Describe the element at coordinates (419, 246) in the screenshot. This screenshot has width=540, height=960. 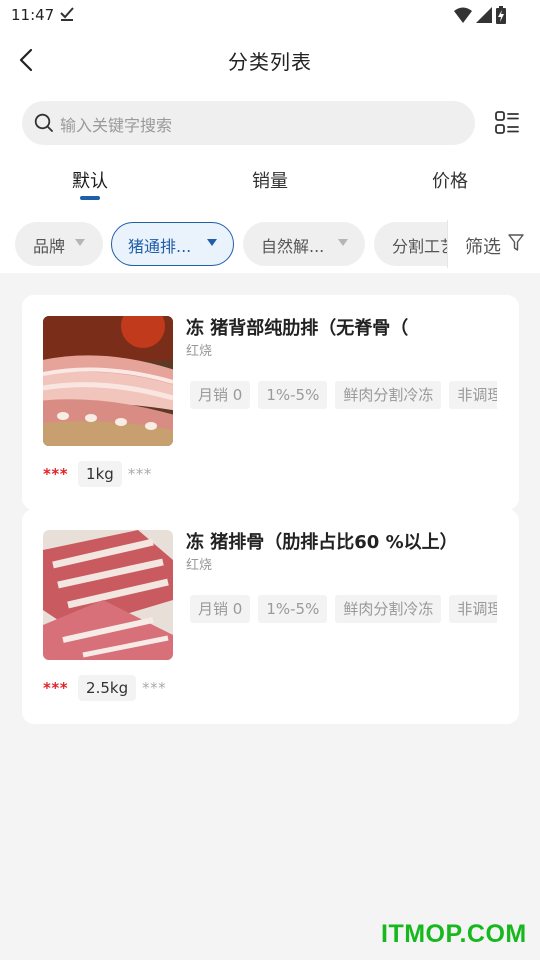
I see `chip-label: 分割工艺` at that location.